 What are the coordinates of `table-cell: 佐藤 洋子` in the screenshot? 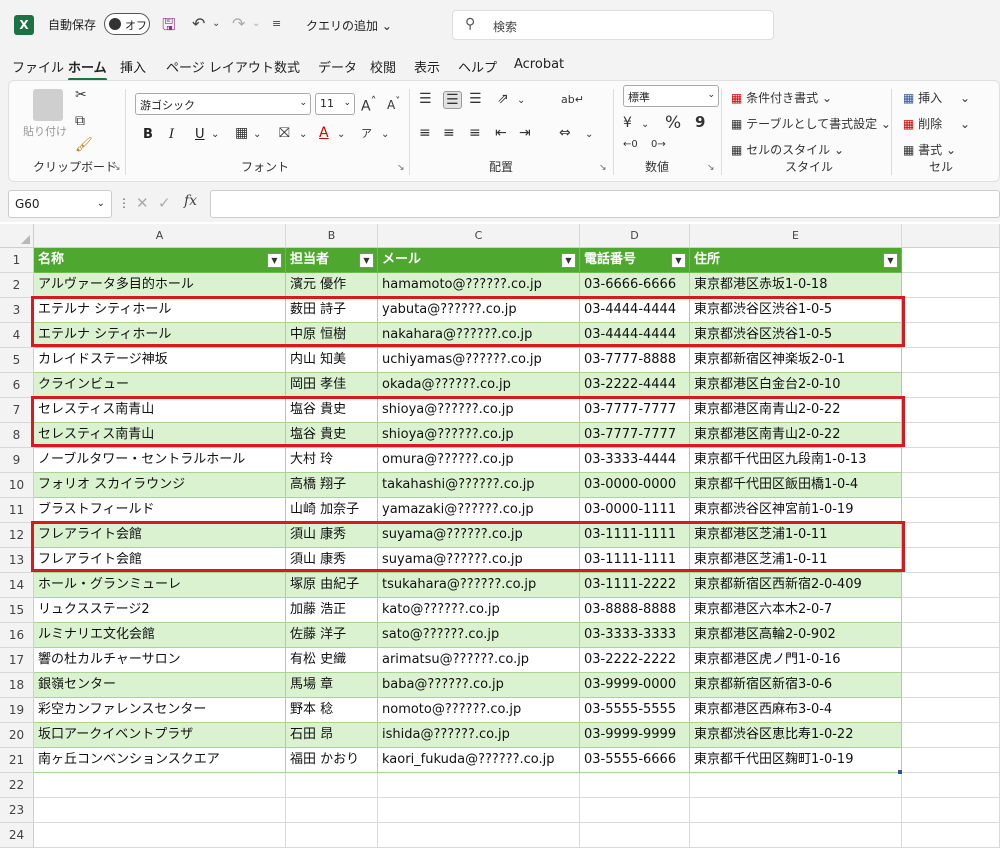 It's located at (332, 635).